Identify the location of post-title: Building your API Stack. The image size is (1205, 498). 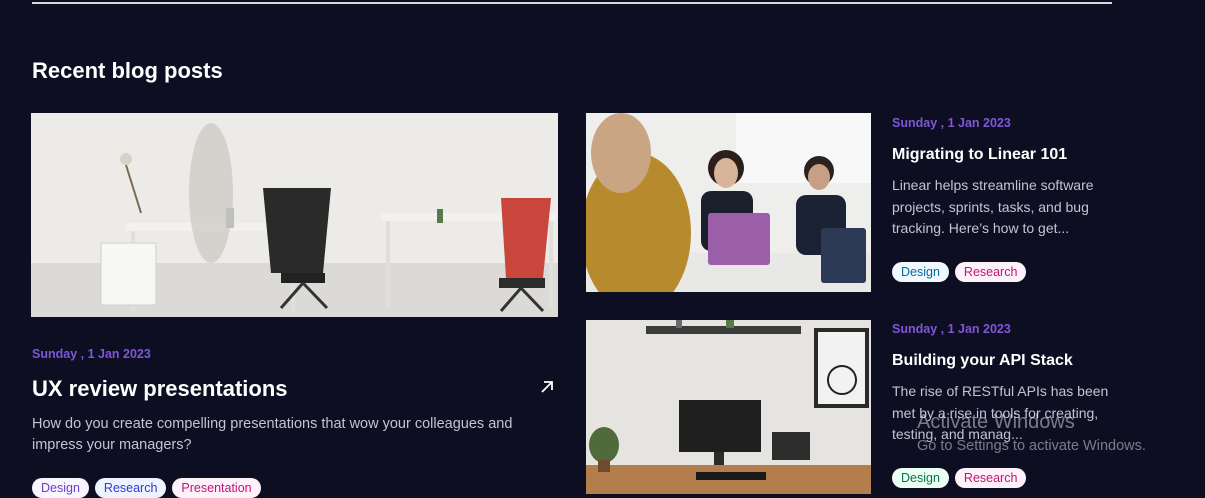
(982, 361).